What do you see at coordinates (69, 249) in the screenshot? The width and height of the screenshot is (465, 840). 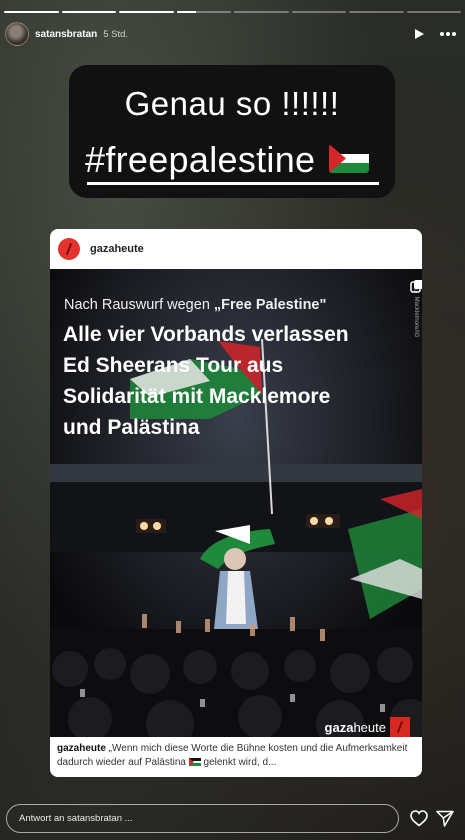 I see `account-logo` at bounding box center [69, 249].